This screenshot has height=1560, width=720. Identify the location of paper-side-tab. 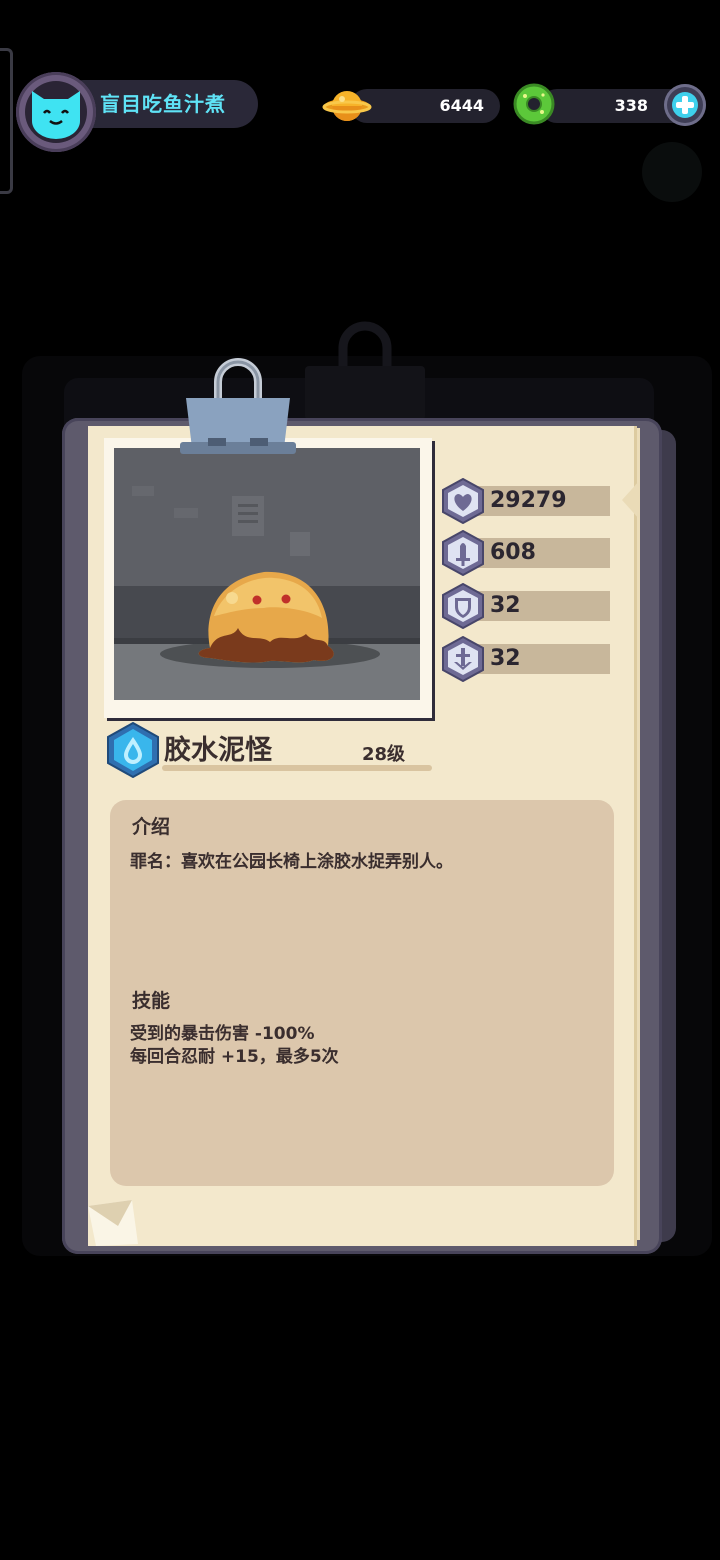
(631, 500).